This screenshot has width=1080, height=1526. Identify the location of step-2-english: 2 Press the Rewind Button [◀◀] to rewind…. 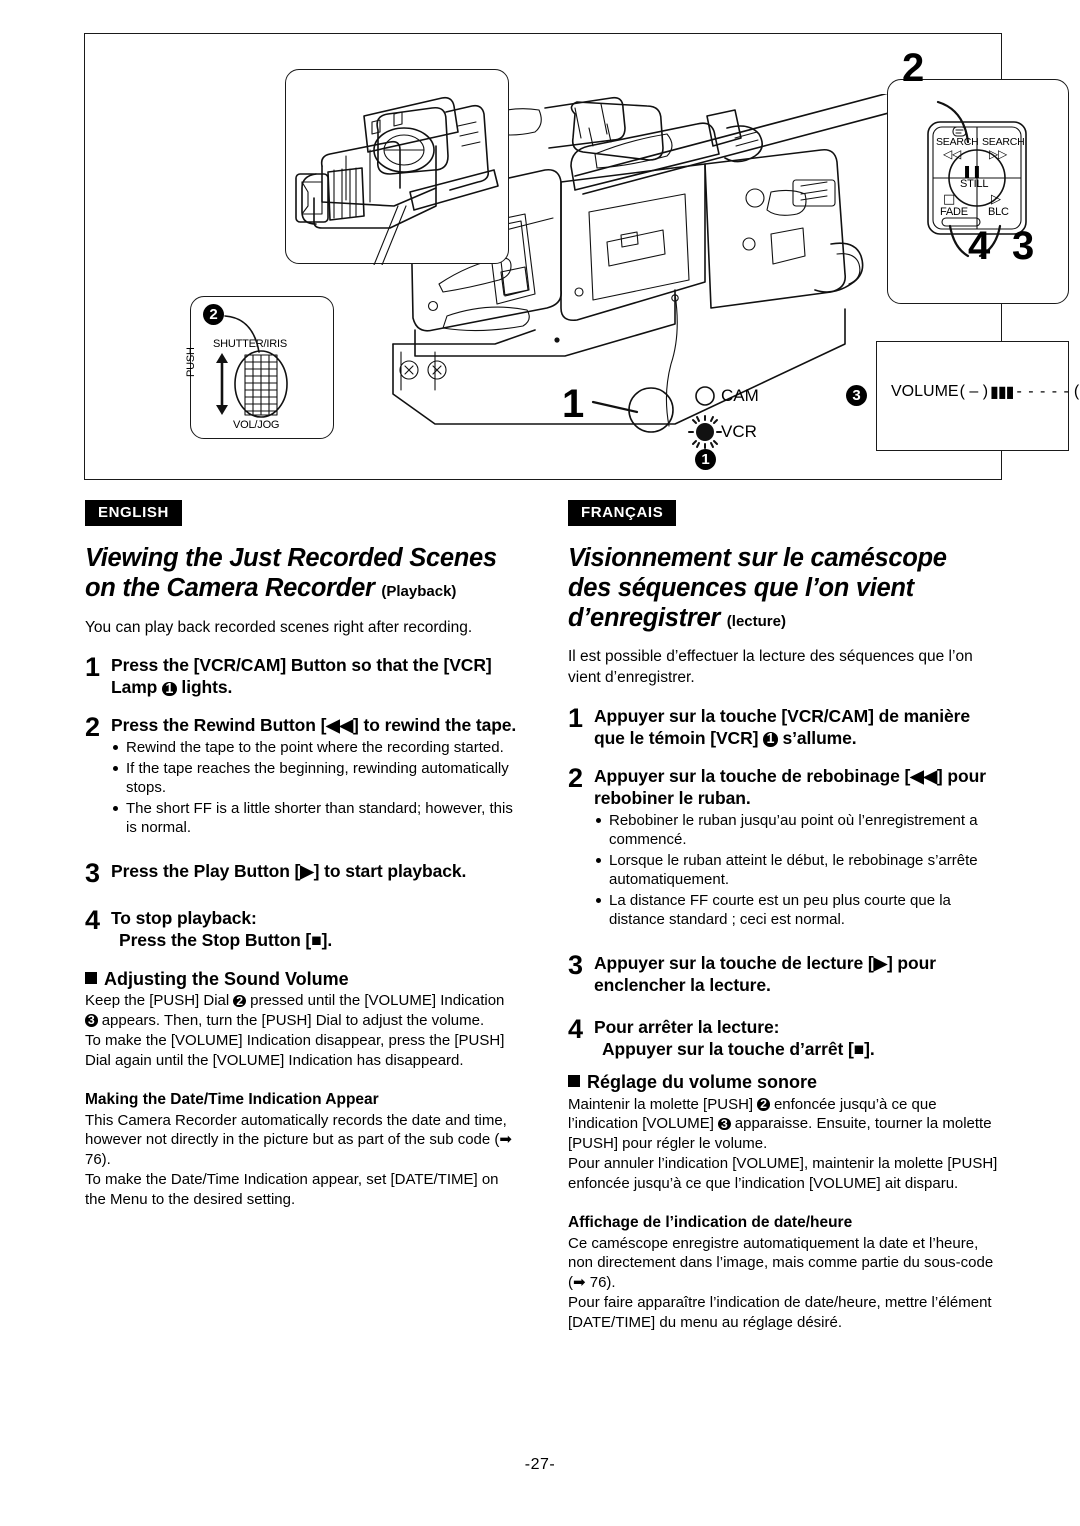
(301, 776).